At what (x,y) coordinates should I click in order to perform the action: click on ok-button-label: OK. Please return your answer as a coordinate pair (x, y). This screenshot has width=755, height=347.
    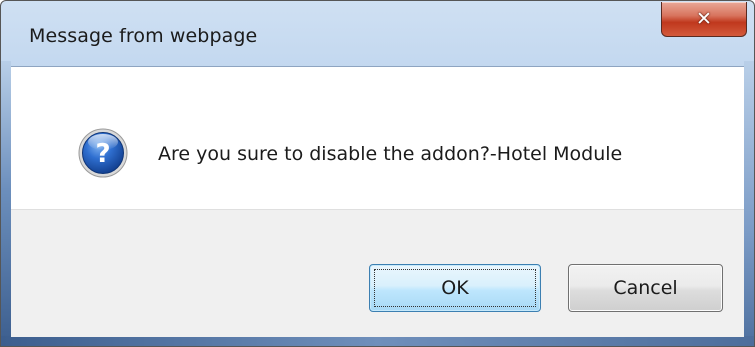
    Looking at the image, I should click on (455, 288).